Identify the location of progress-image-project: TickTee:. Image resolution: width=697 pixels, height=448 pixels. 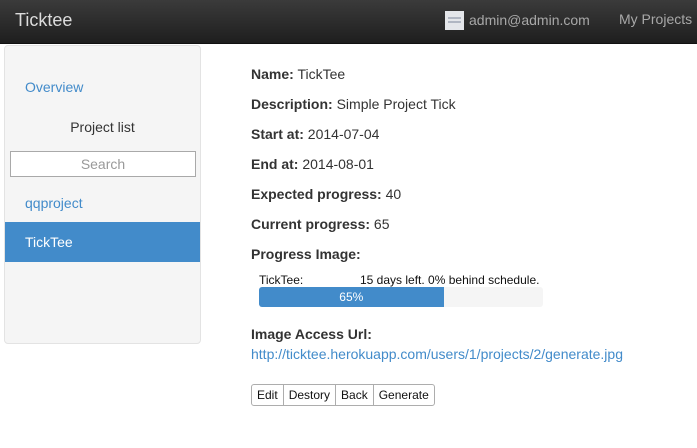
(281, 280).